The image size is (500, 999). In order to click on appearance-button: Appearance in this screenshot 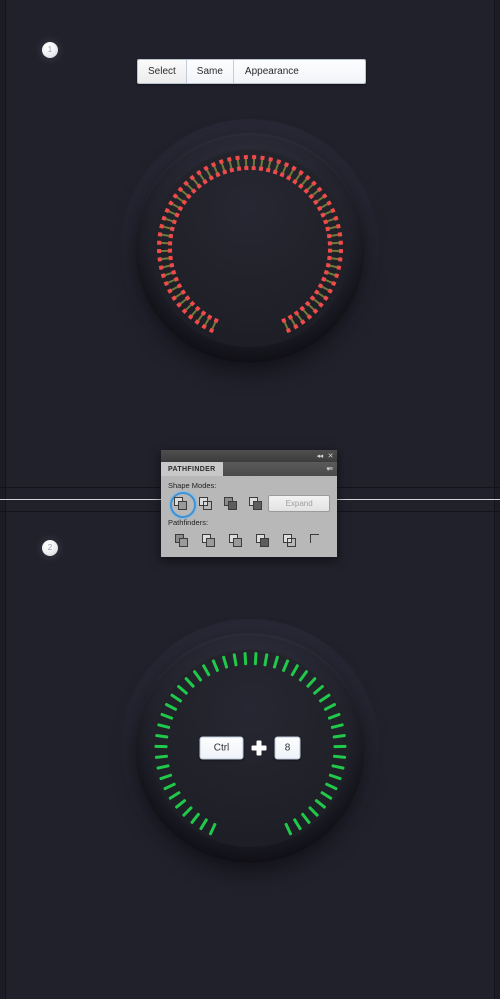, I will do `click(299, 71)`.